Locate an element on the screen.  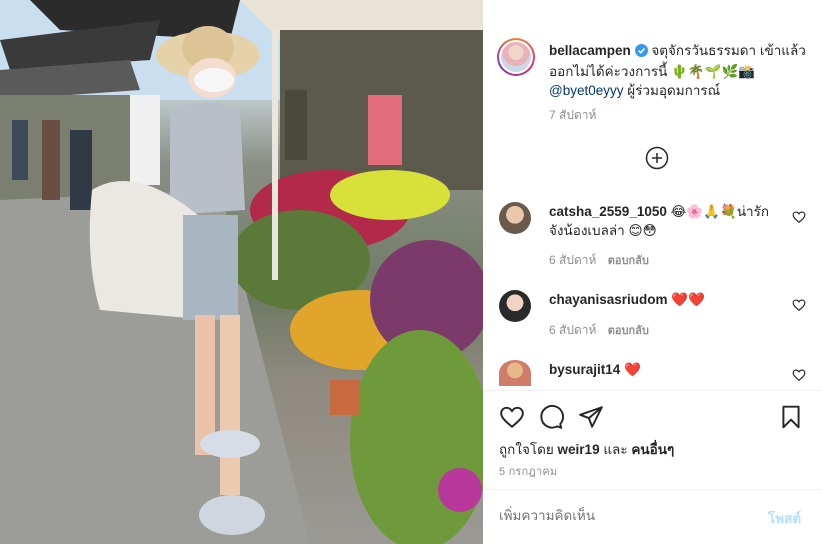
post-date: 5 กรกฎาคม is located at coordinates (528, 471).